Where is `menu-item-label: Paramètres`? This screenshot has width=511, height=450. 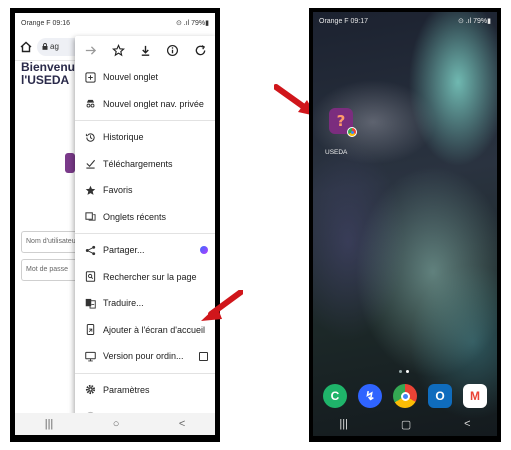 menu-item-label: Paramètres is located at coordinates (126, 389).